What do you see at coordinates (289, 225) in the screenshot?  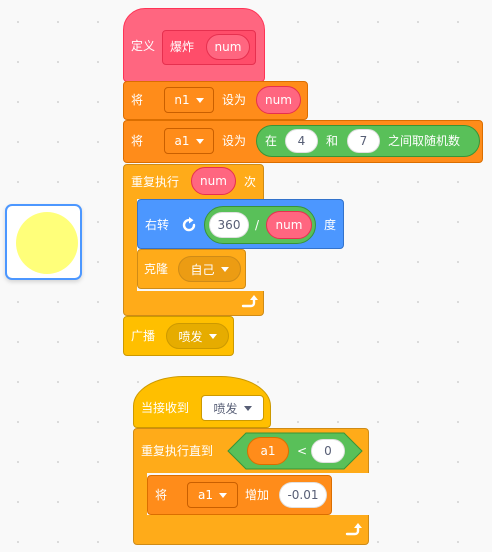 I see `divide-right-reporter: num` at bounding box center [289, 225].